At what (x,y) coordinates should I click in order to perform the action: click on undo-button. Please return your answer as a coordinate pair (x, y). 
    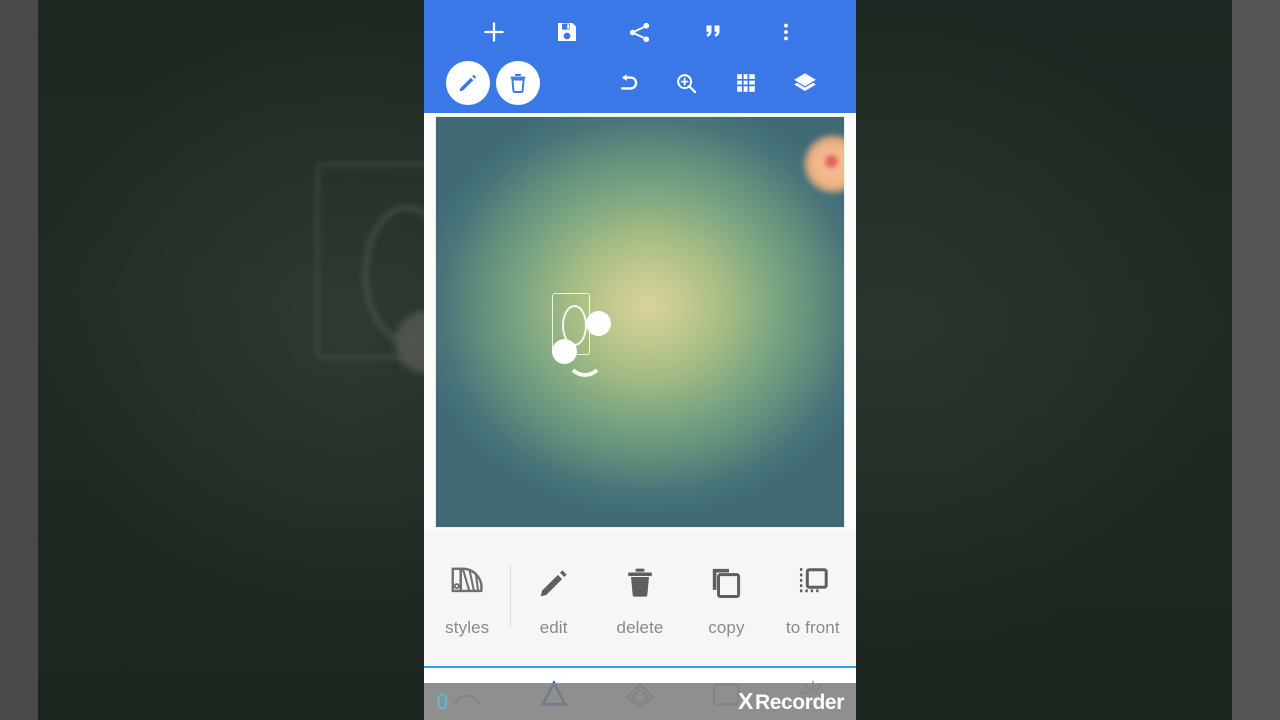
    Looking at the image, I should click on (628, 83).